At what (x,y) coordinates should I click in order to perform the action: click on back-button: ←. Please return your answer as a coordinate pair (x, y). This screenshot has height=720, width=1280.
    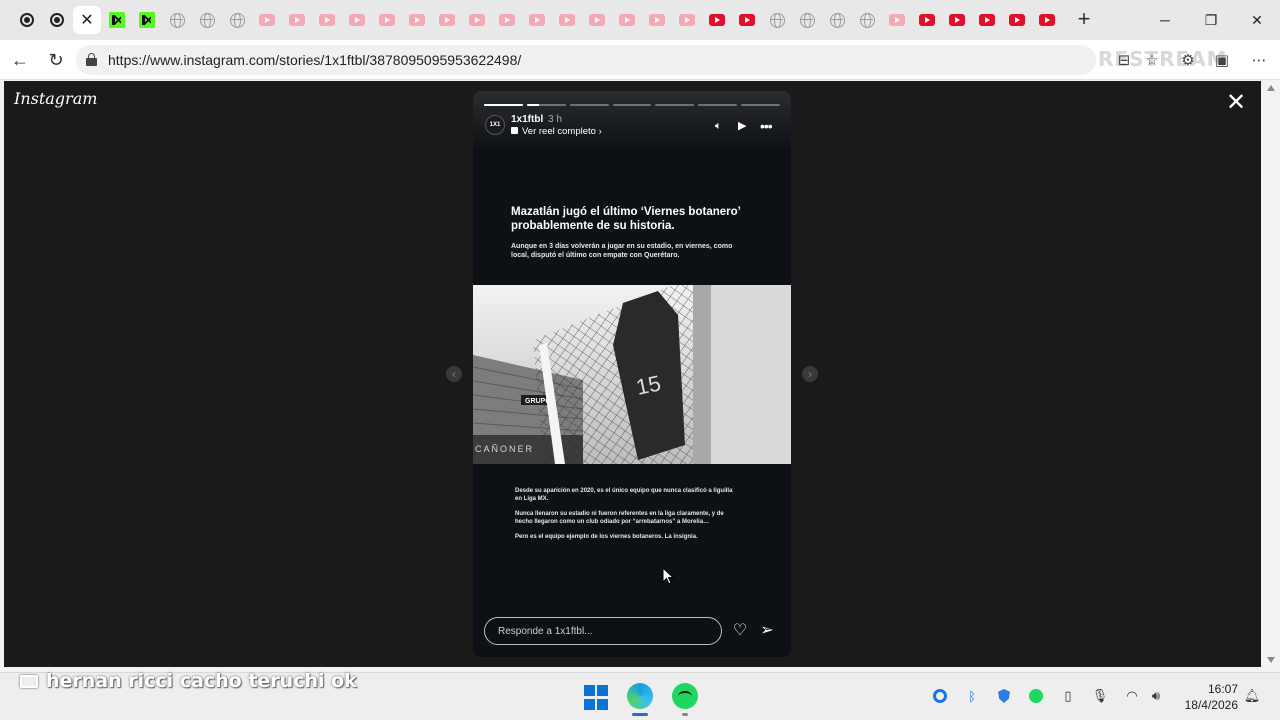
    Looking at the image, I should click on (20, 60).